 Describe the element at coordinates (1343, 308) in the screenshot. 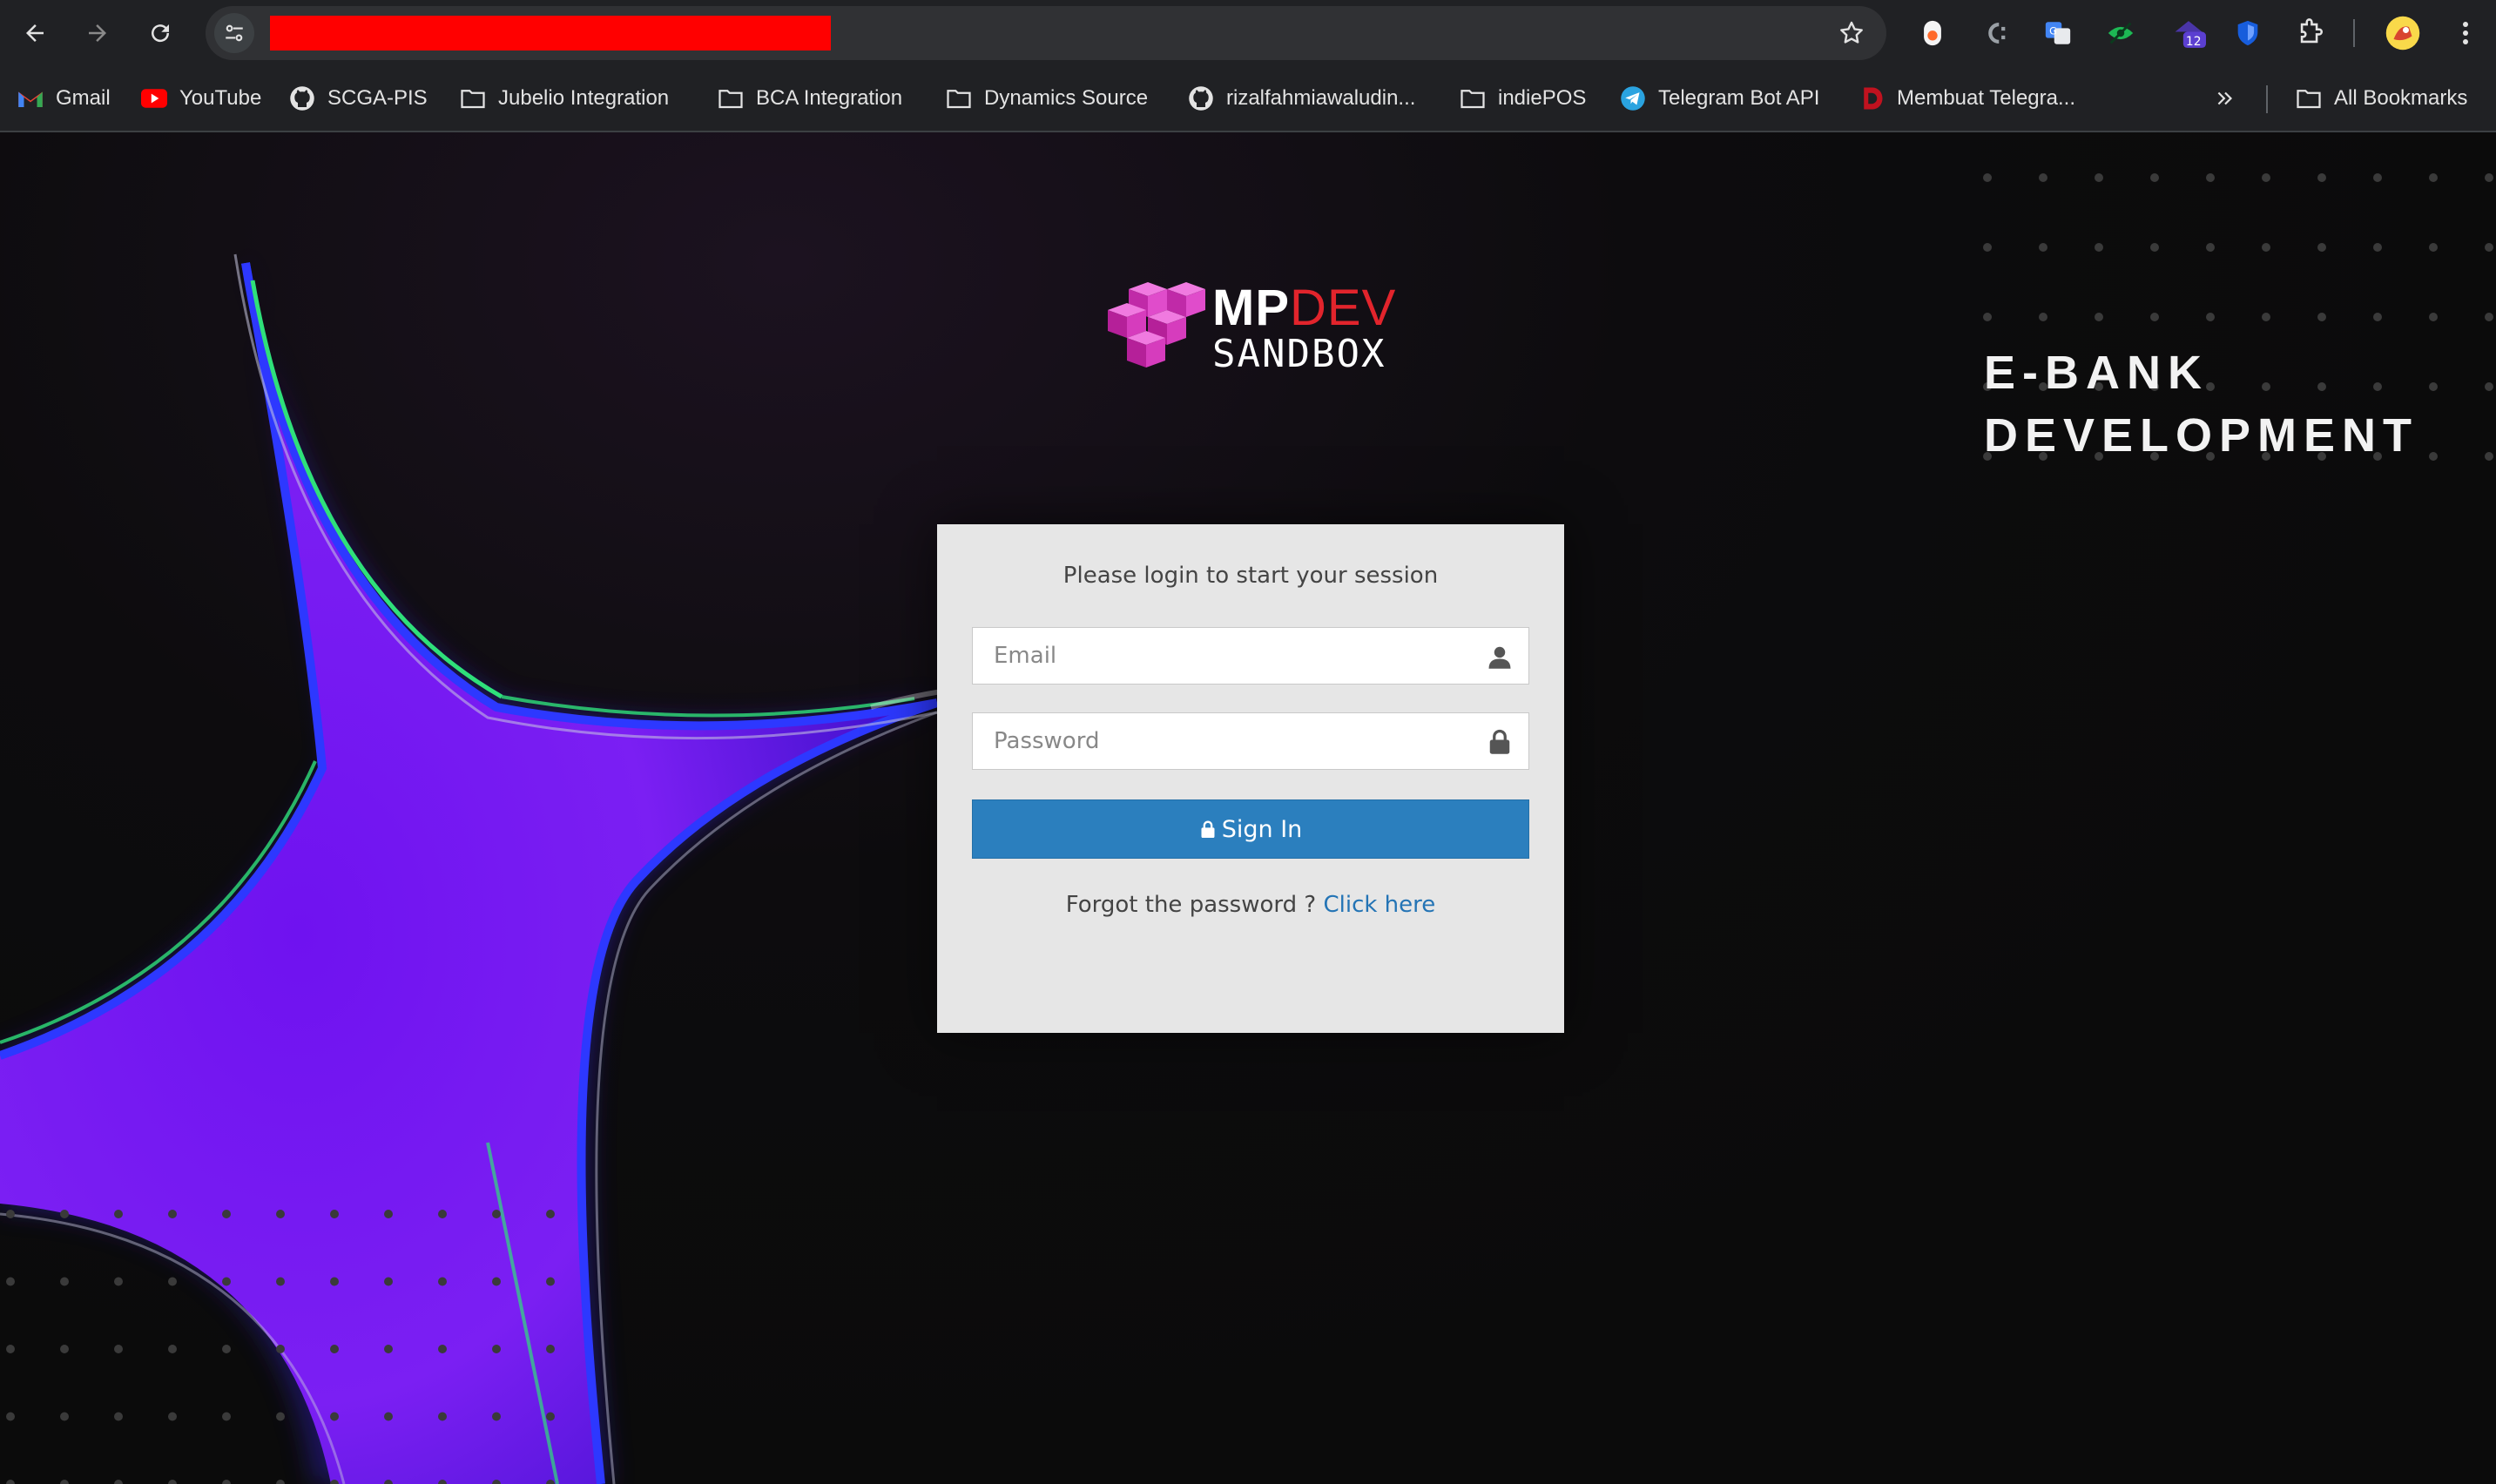

I see `logo-dev-text: DEV` at that location.